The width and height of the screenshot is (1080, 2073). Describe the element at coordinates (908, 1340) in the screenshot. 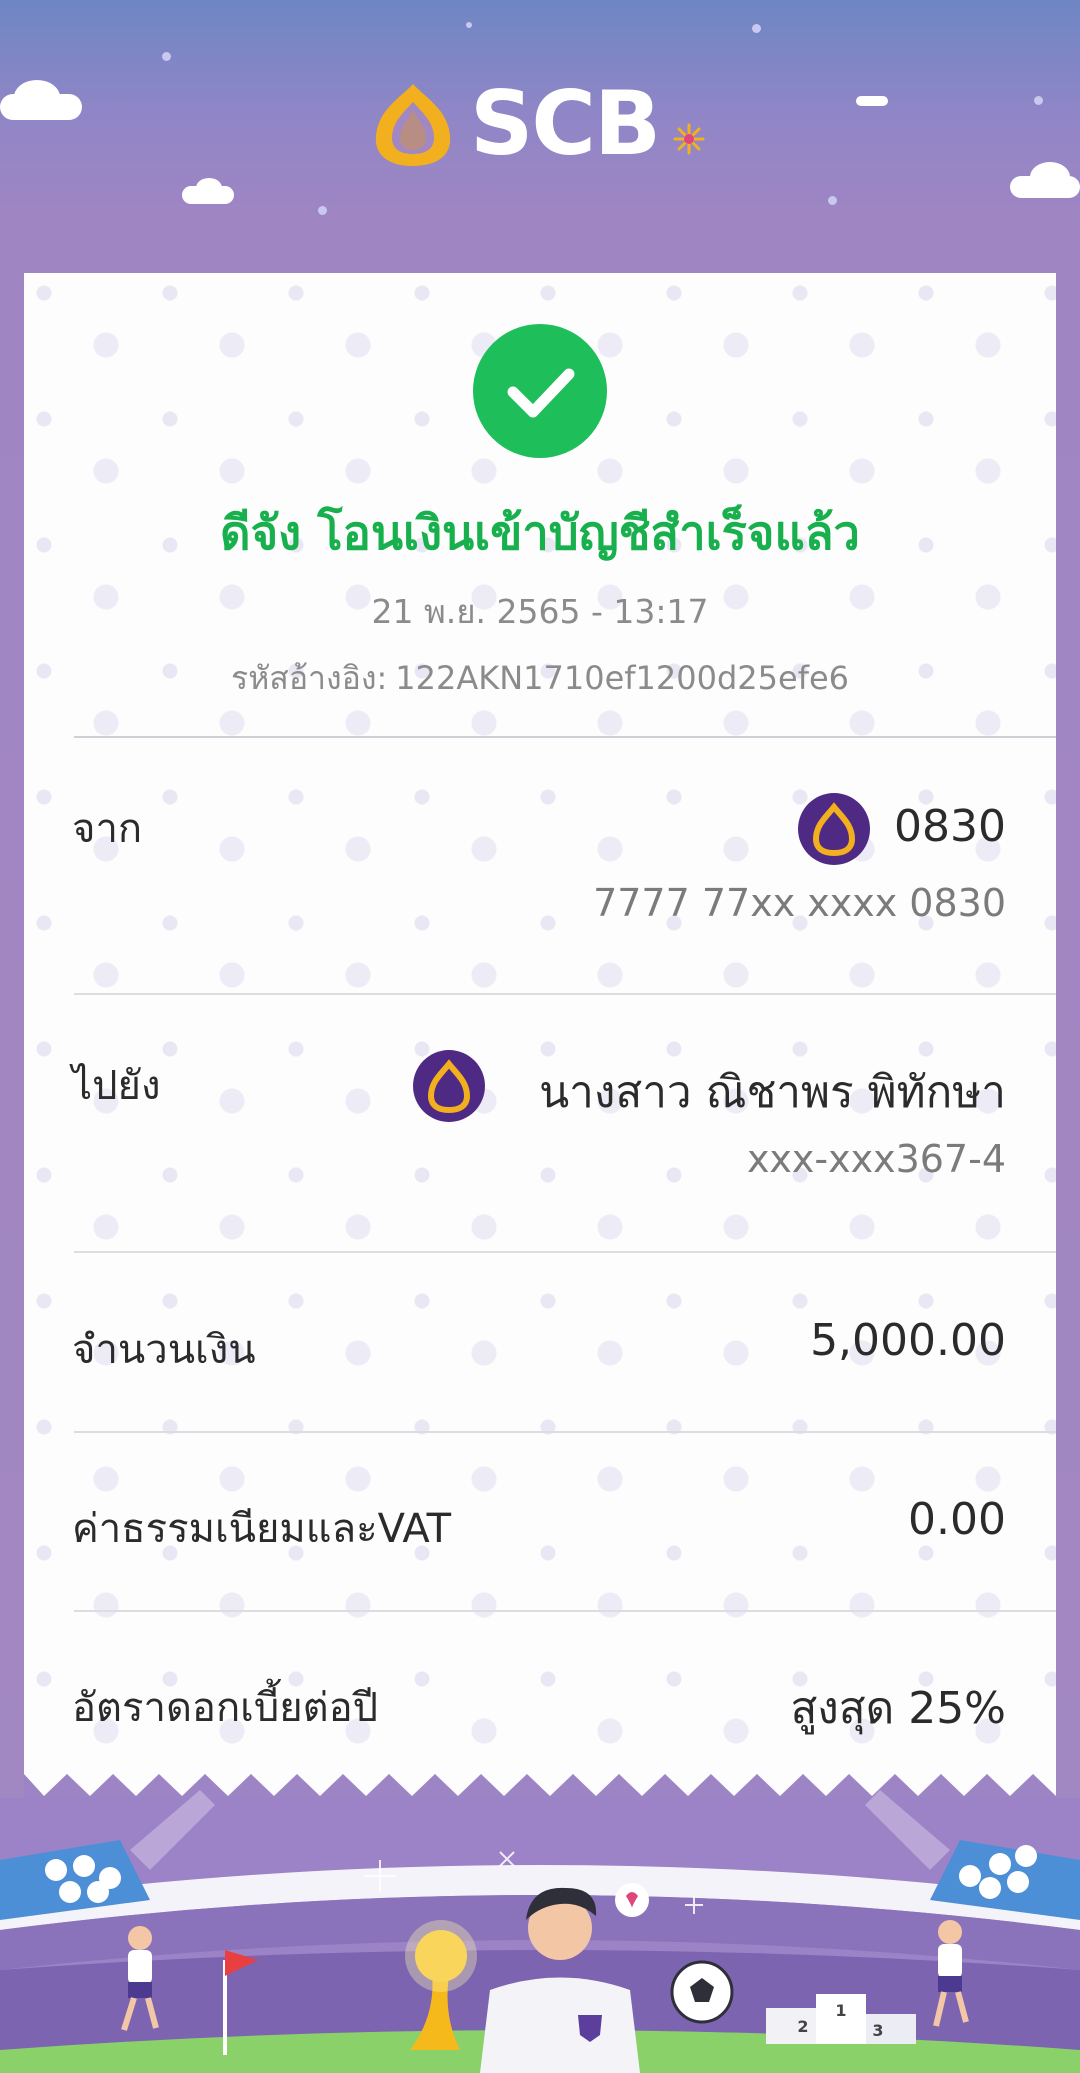

I see `amount-value: 5,000.00` at that location.